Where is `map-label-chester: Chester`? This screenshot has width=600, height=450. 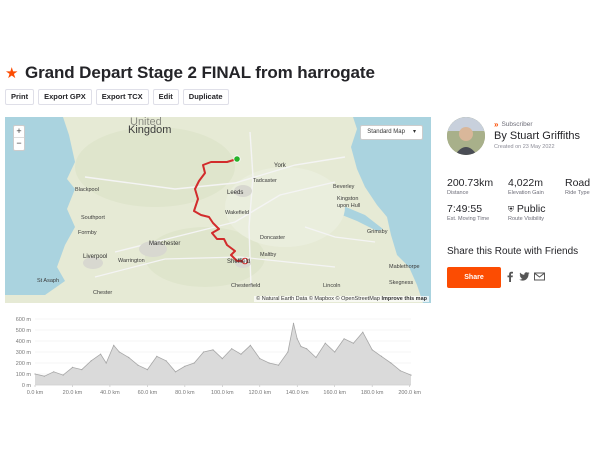 map-label-chester: Chester is located at coordinates (103, 293).